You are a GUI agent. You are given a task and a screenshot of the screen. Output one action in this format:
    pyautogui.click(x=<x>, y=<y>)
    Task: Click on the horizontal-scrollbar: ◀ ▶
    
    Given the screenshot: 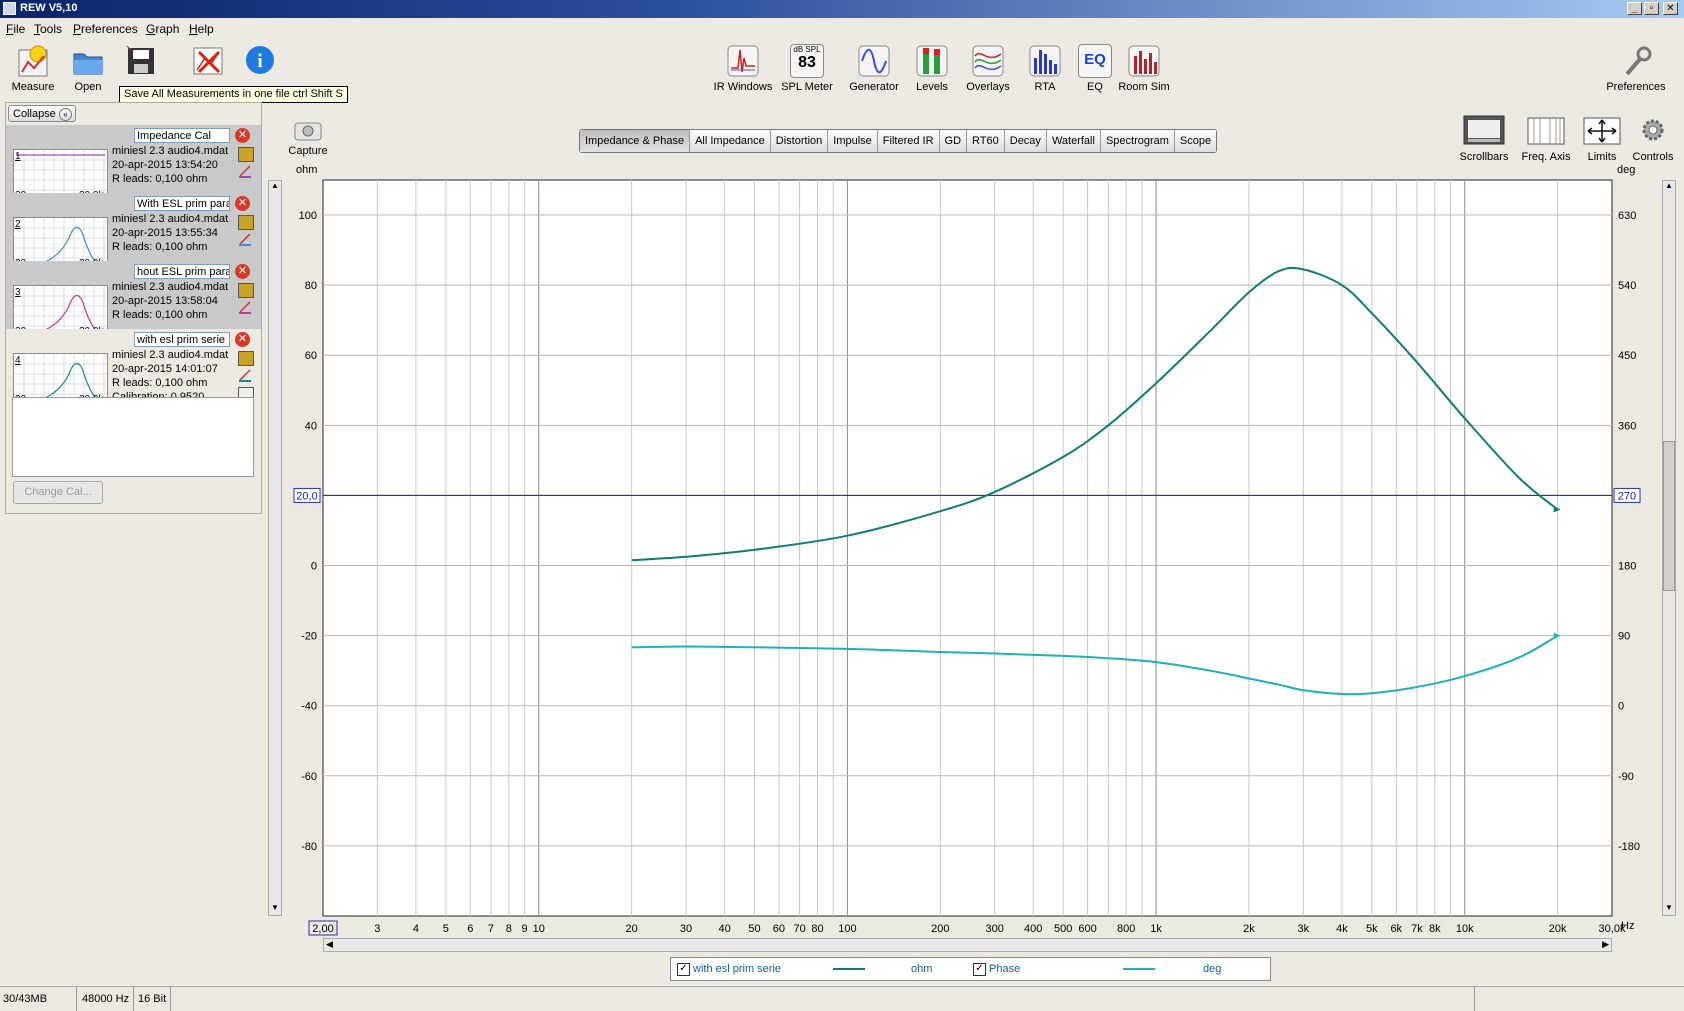 What is the action you would take?
    pyautogui.click(x=967, y=945)
    